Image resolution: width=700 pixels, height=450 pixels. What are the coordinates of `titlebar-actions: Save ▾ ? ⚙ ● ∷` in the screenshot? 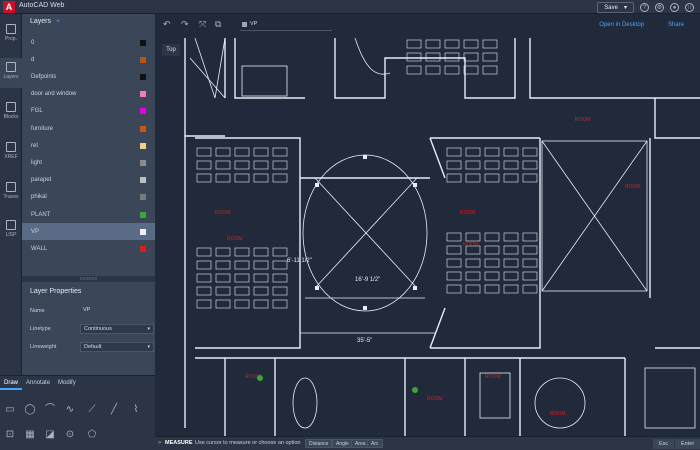 It's located at (648, 7).